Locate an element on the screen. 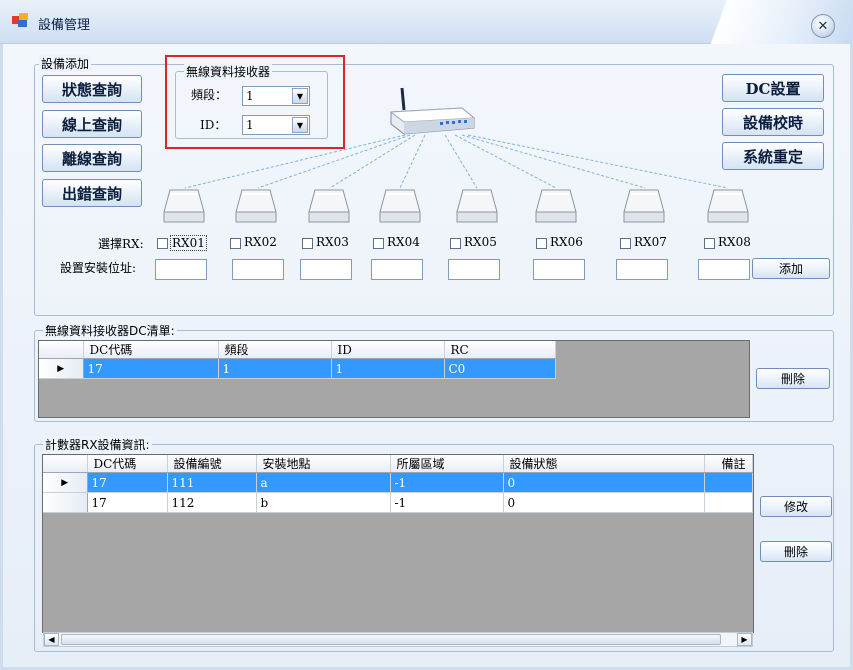 This screenshot has height=670, width=853. rx03-checkbox is located at coordinates (307, 243).